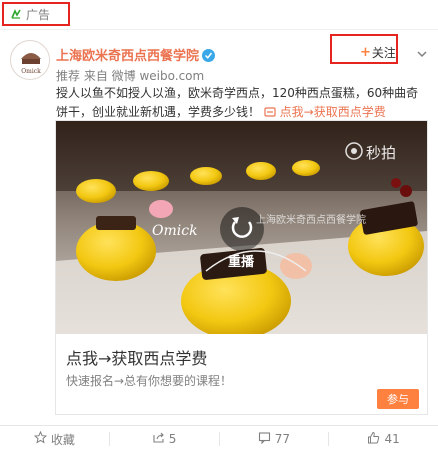  Describe the element at coordinates (16, 14) in the screenshot. I see `ad-icon` at that location.